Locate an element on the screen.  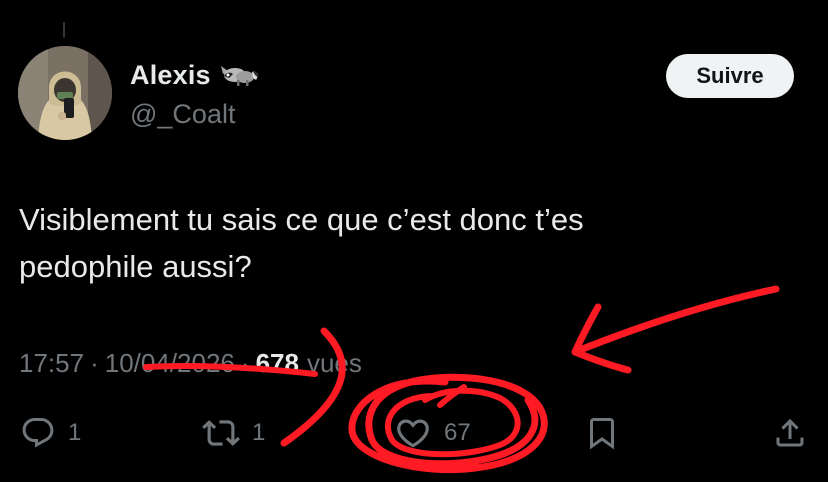
author-name-row: Alexis is located at coordinates (194, 75).